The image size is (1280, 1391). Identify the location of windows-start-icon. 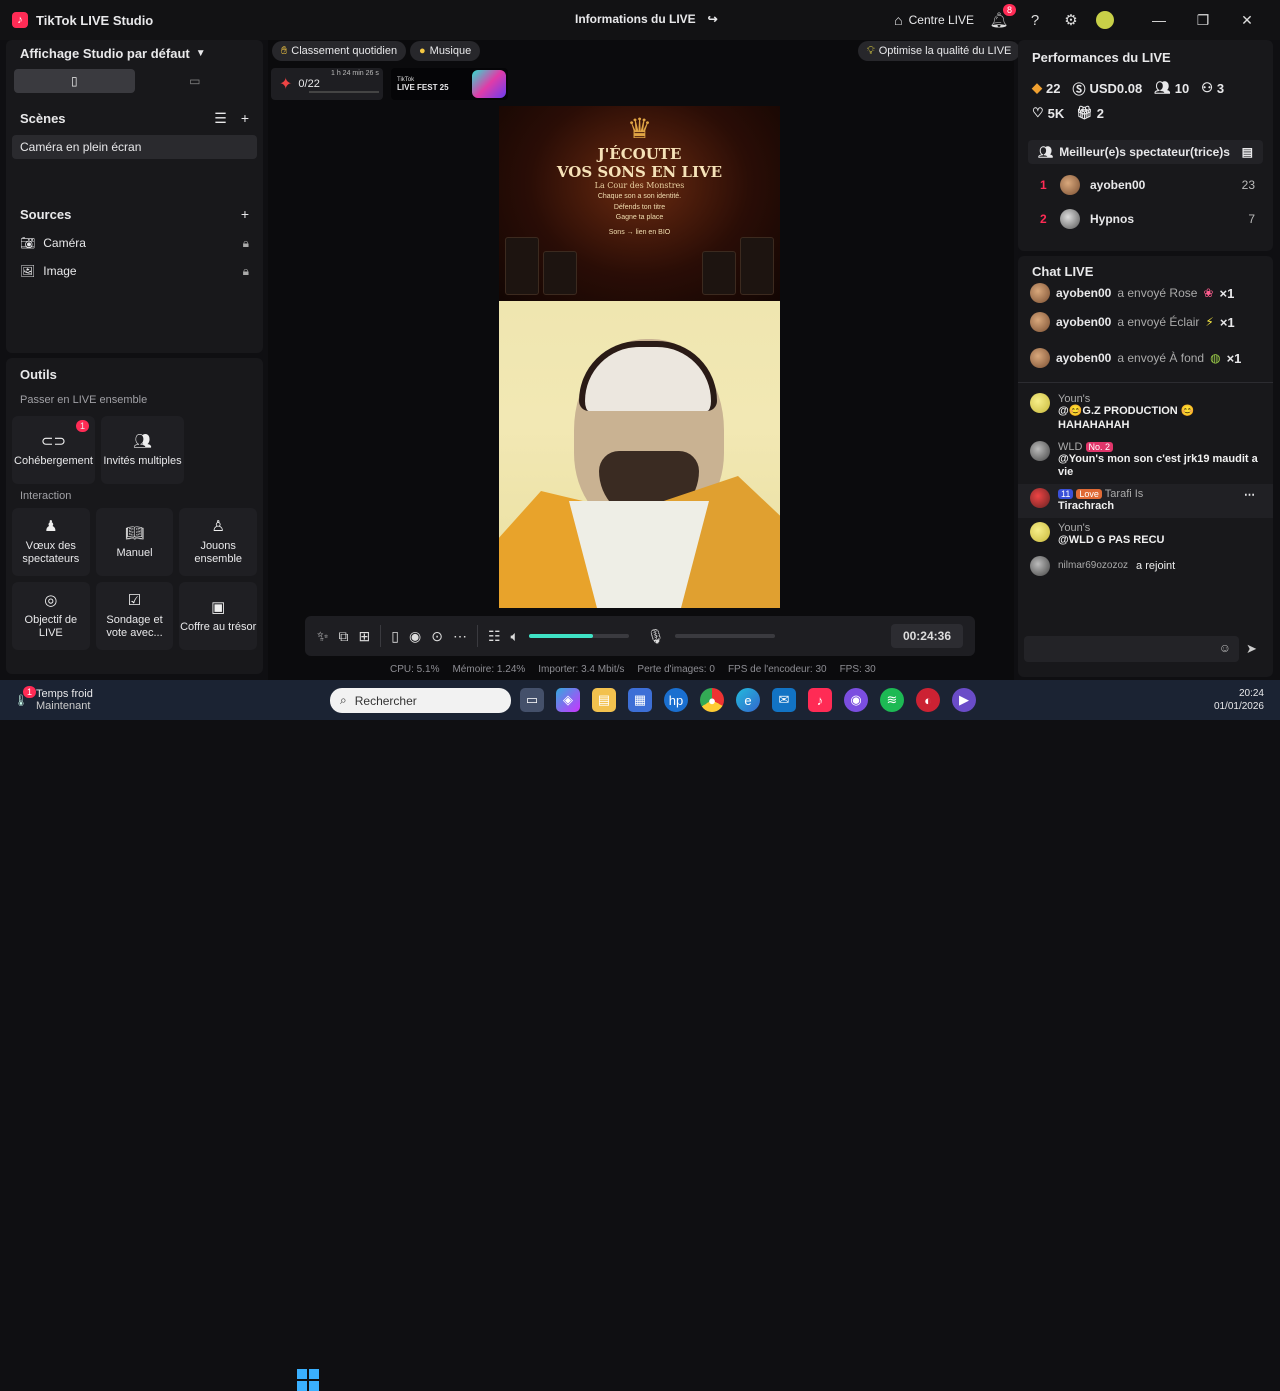
(308, 1380).